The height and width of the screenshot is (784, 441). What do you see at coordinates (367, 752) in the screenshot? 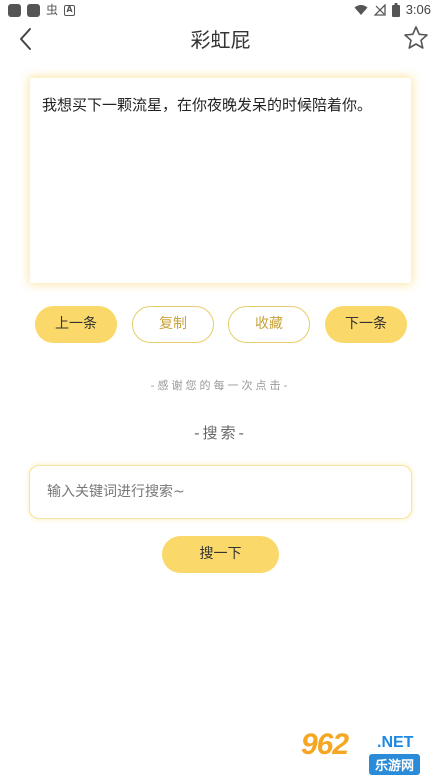
I see `watermark-logo: 962 .NET 乐游网` at bounding box center [367, 752].